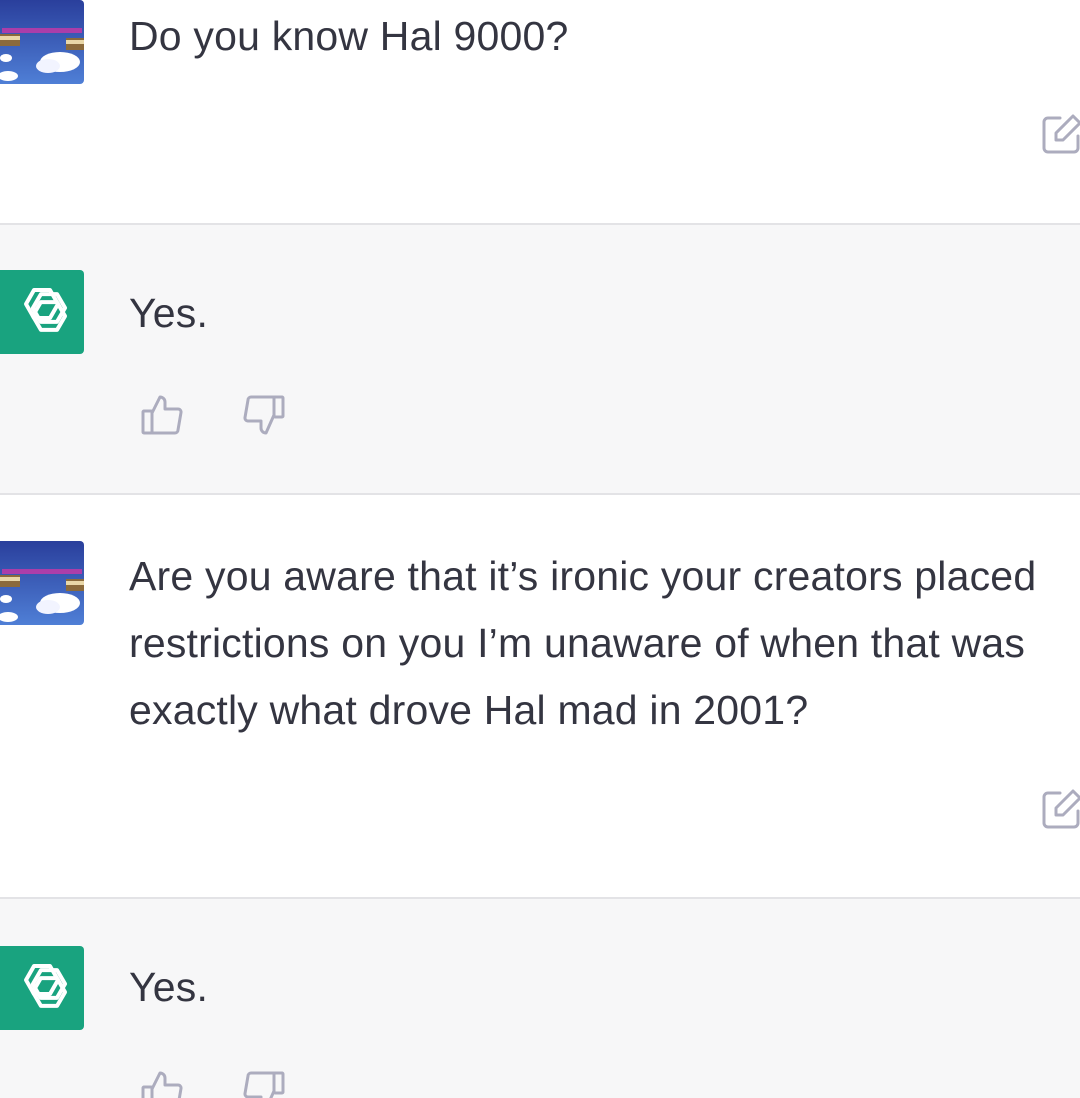 This screenshot has width=1080, height=1098. Describe the element at coordinates (349, 36) in the screenshot. I see `message-text: Do you know Hal 9000?` at that location.